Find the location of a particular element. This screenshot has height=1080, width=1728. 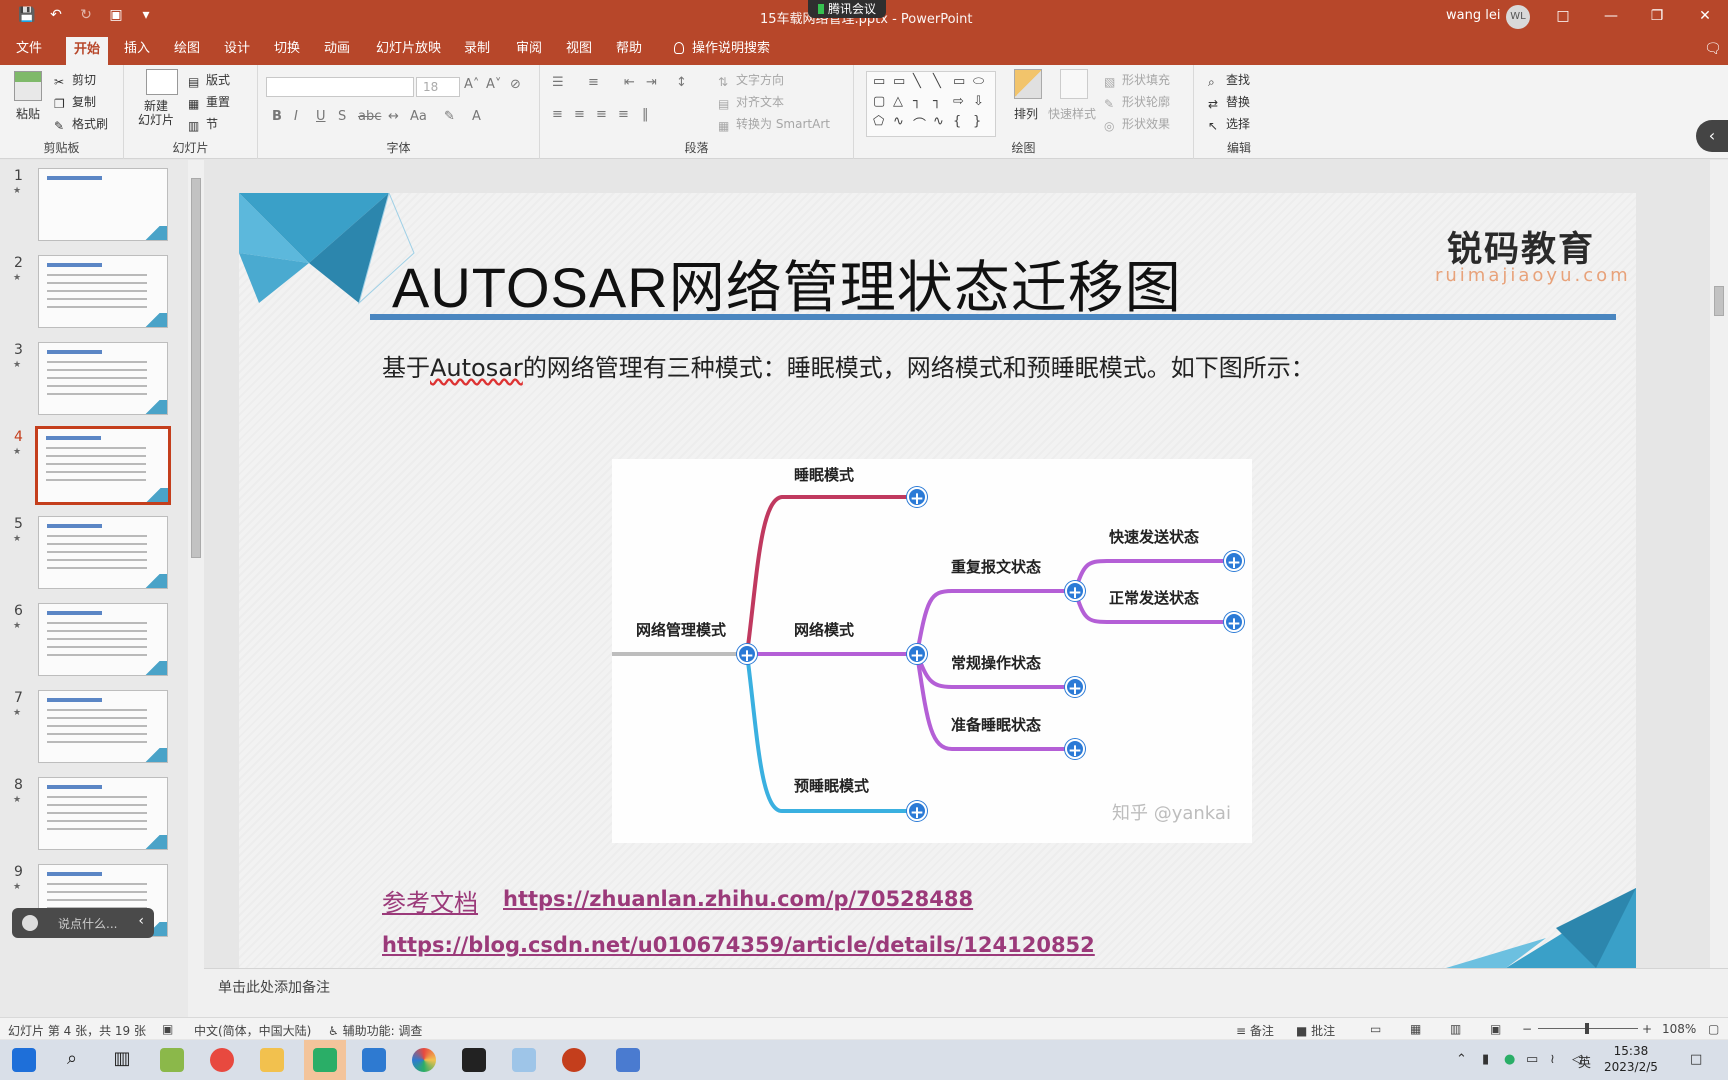

tab-design: 设计 is located at coordinates (237, 49).